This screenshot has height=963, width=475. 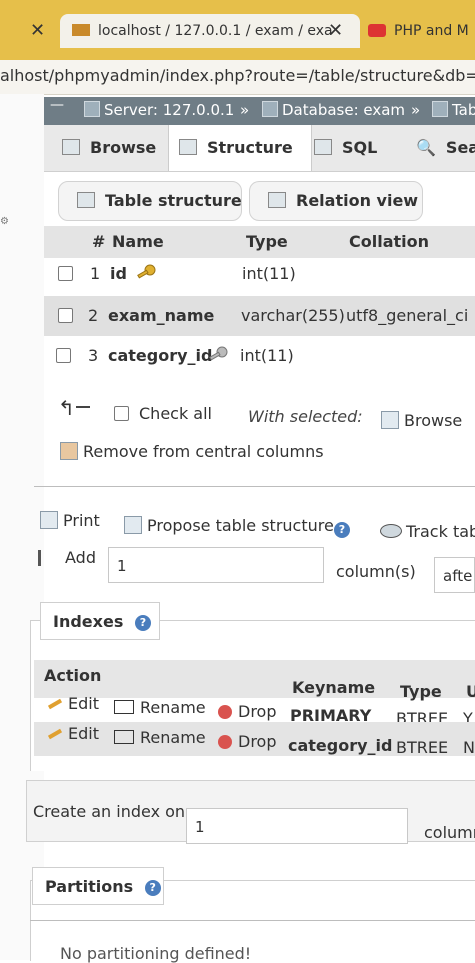 What do you see at coordinates (67, 557) in the screenshot?
I see `add-columns-label: Add` at bounding box center [67, 557].